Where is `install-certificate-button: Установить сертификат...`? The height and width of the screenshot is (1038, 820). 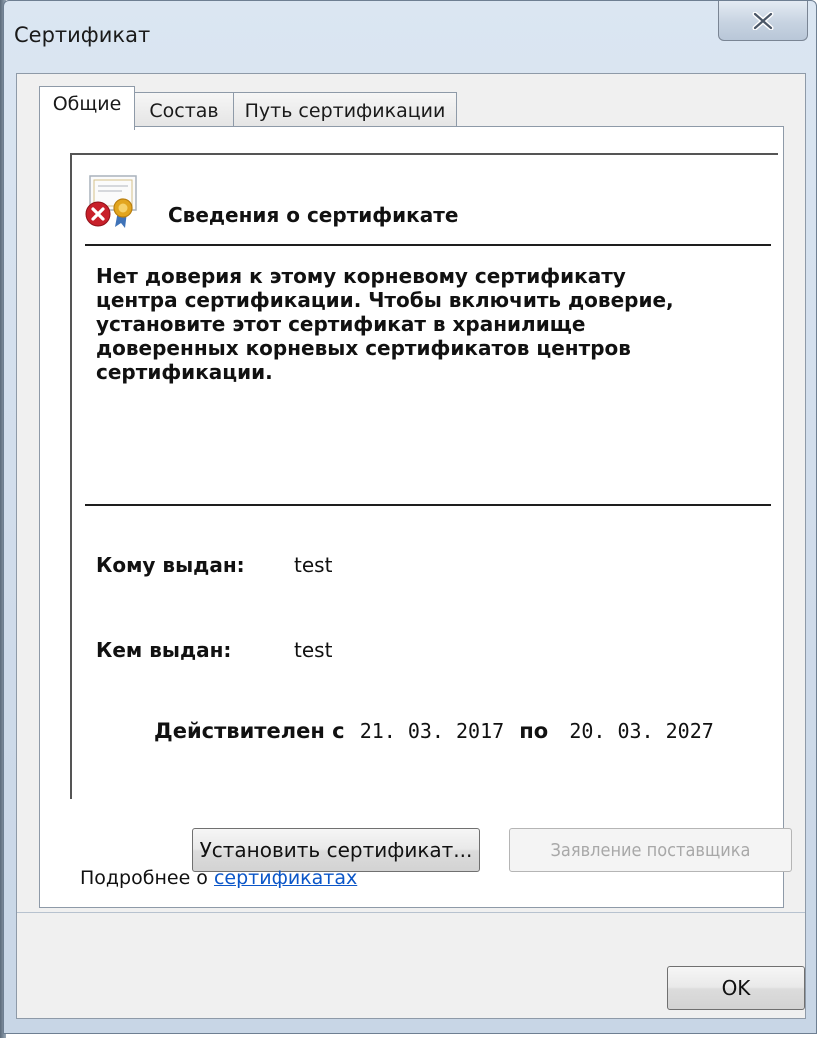 install-certificate-button: Установить сертификат... is located at coordinates (336, 850).